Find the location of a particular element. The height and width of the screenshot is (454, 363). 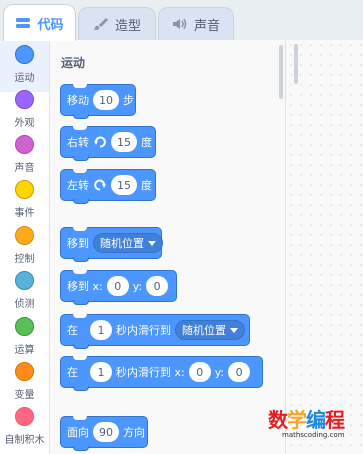

block-text: 面向 is located at coordinates (78, 432).